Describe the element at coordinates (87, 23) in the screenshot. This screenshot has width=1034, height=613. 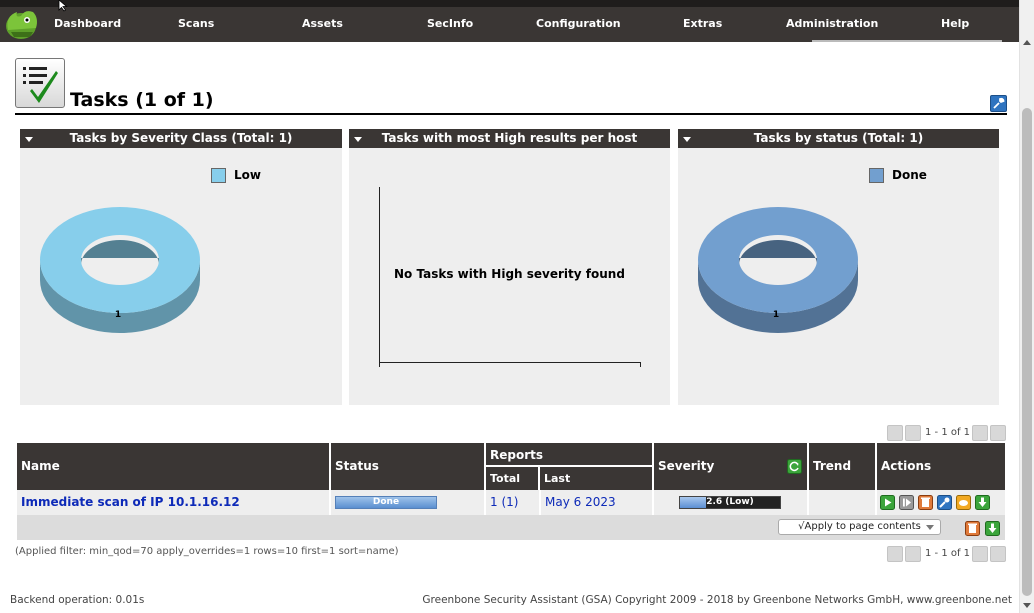
I see `nav-dashboard: Dashboard` at that location.